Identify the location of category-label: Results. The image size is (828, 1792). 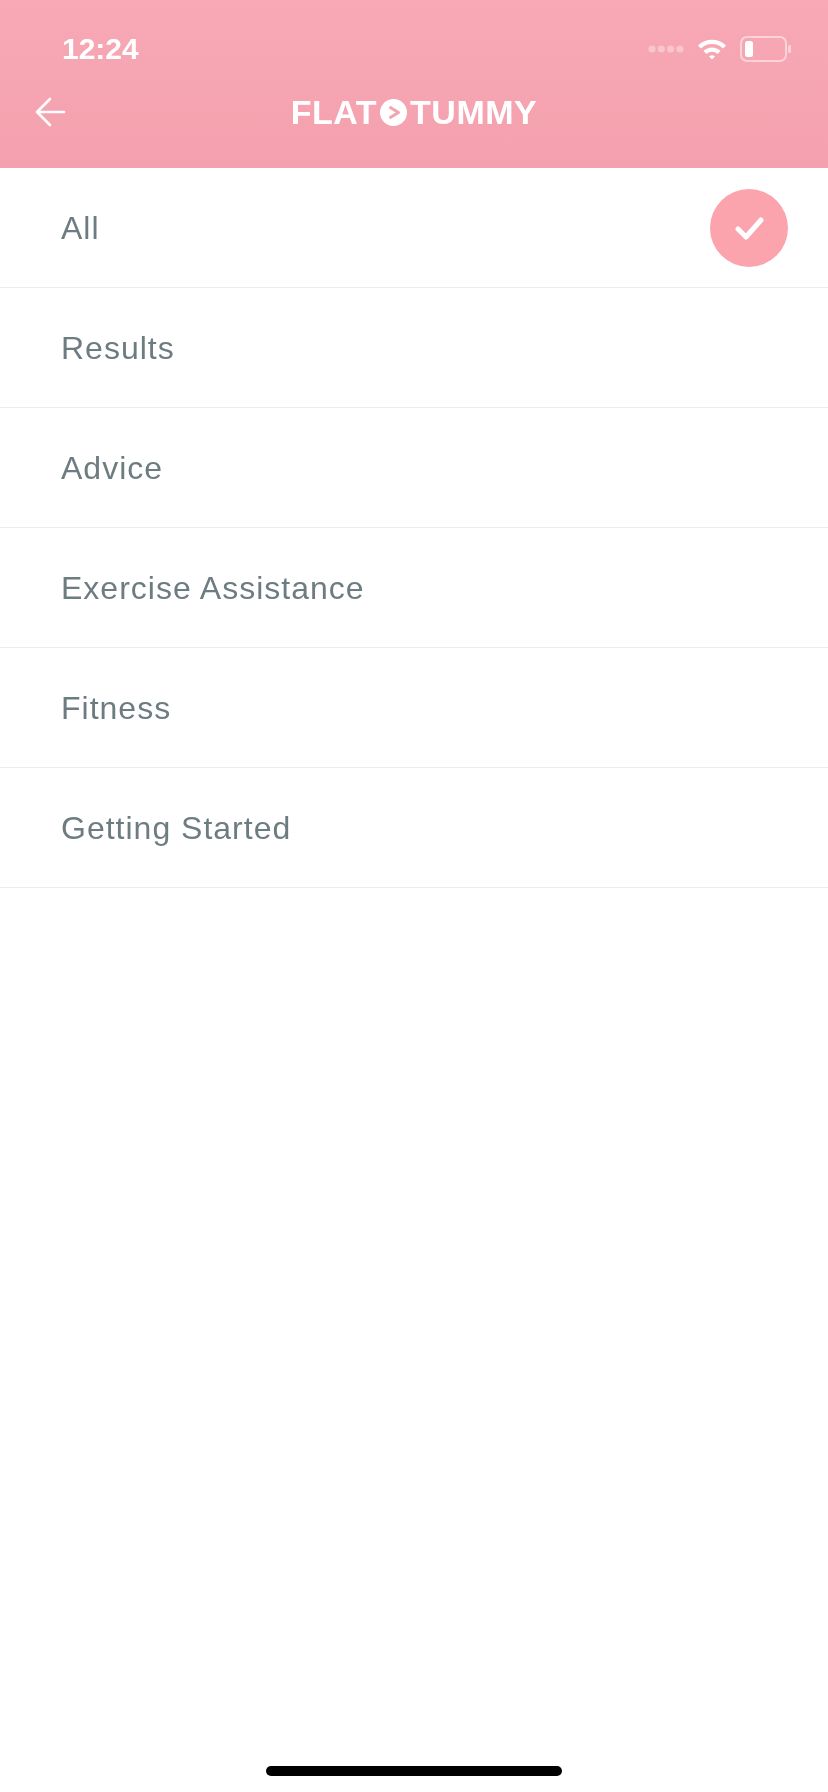
(118, 348).